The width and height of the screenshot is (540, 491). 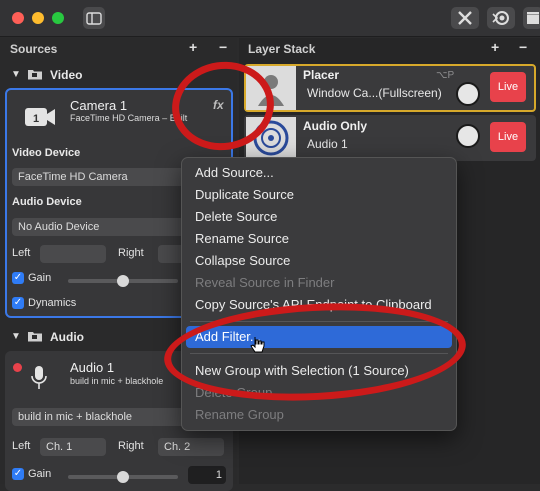 What do you see at coordinates (129, 118) in the screenshot?
I see `camera-subtitle: FaceTime HD Camera – Built` at bounding box center [129, 118].